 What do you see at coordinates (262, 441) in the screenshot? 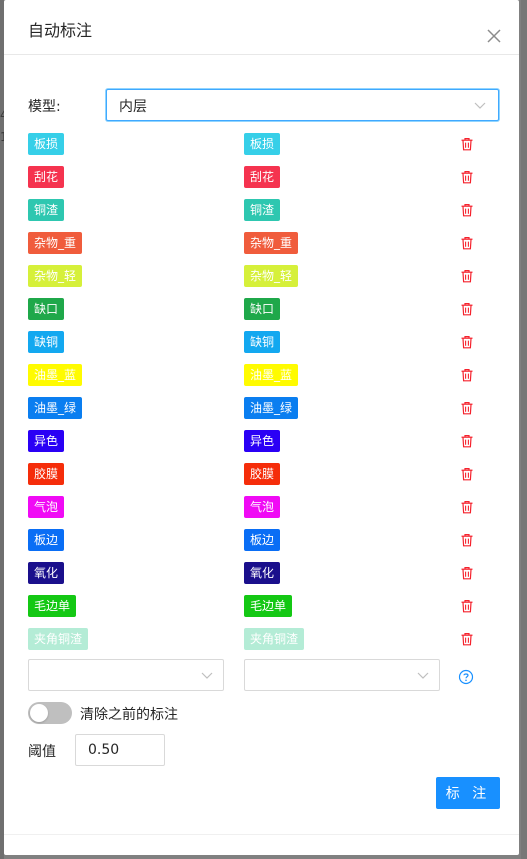
I see `target-label-tag: 异色` at bounding box center [262, 441].